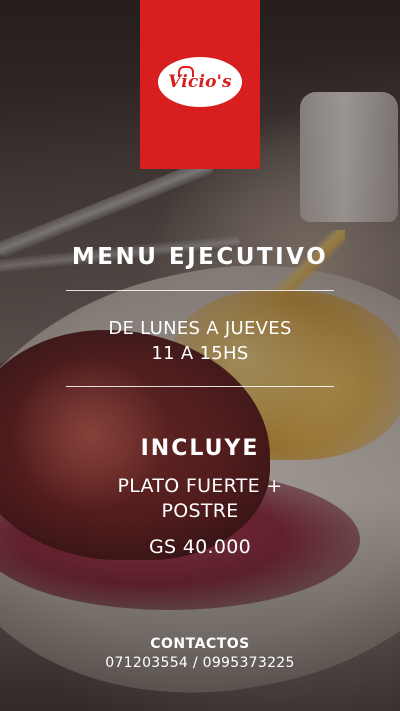 Image resolution: width=400 pixels, height=711 pixels. Describe the element at coordinates (200, 486) in the screenshot. I see `dish-line-1: PLATO FUERTE +` at that location.